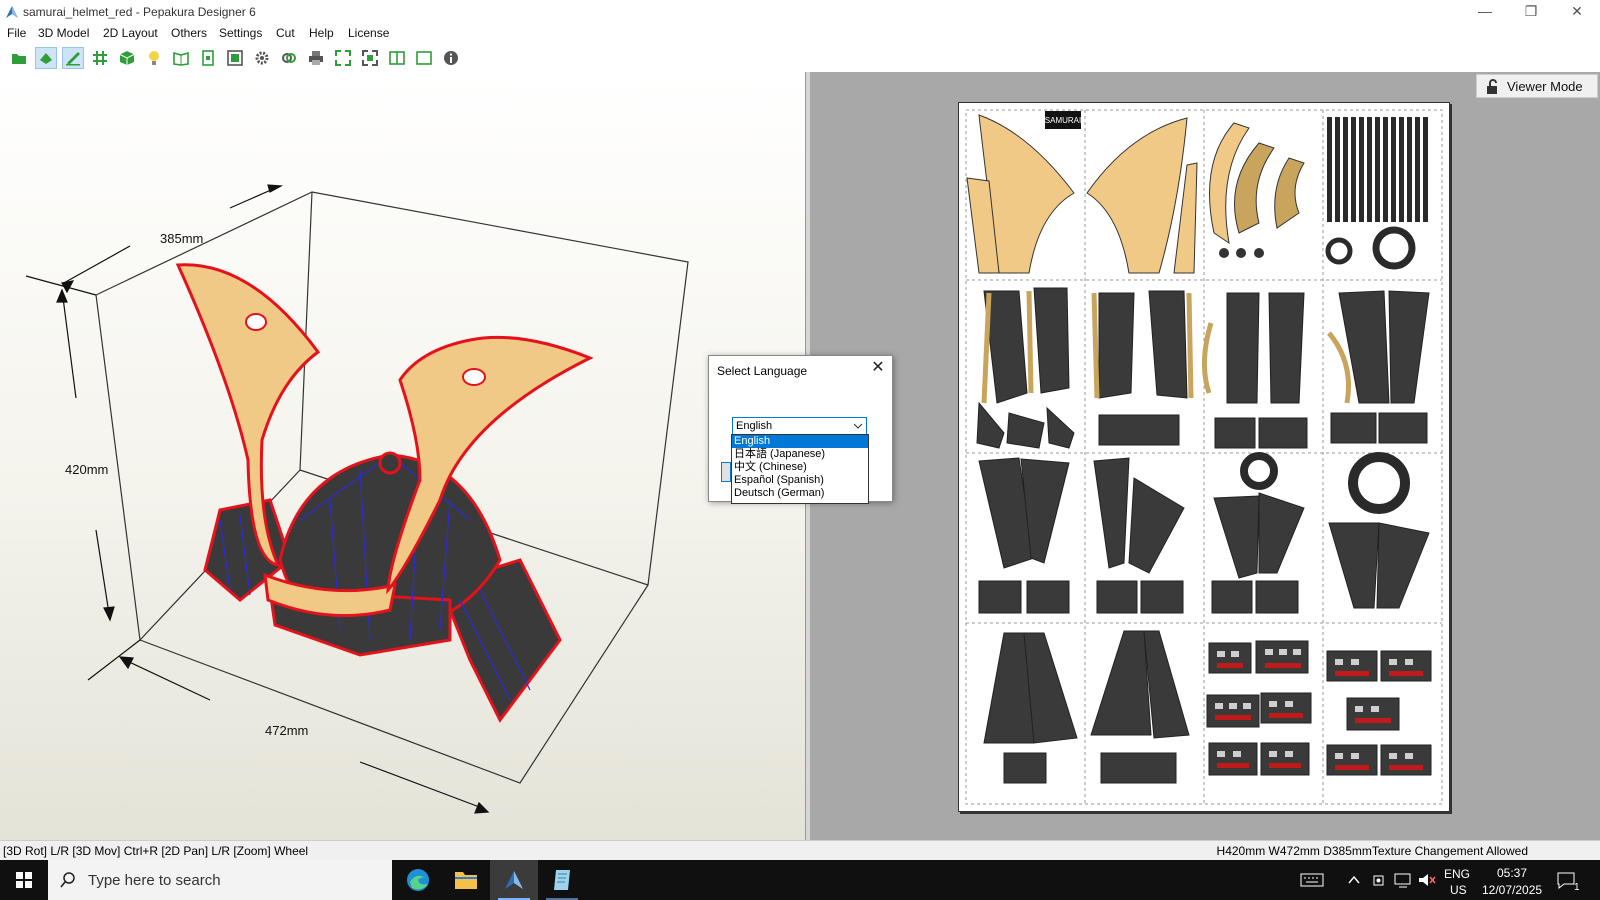 The width and height of the screenshot is (1600, 900). Describe the element at coordinates (16, 33) in the screenshot. I see `menu-file: File` at that location.